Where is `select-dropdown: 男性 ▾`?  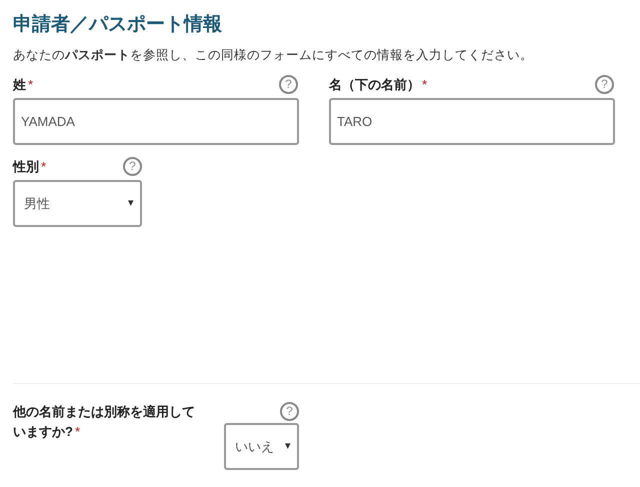
select-dropdown: 男性 ▾ is located at coordinates (77, 203).